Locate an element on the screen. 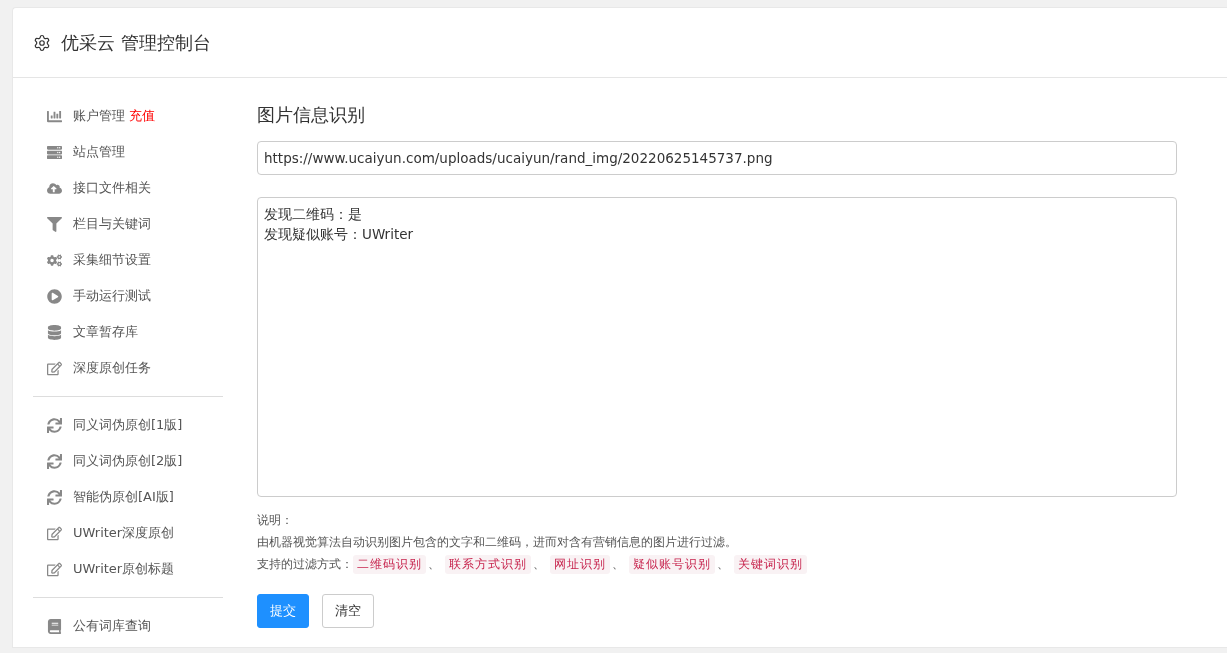 The image size is (1227, 653). clear-button: 清空 is located at coordinates (348, 611).